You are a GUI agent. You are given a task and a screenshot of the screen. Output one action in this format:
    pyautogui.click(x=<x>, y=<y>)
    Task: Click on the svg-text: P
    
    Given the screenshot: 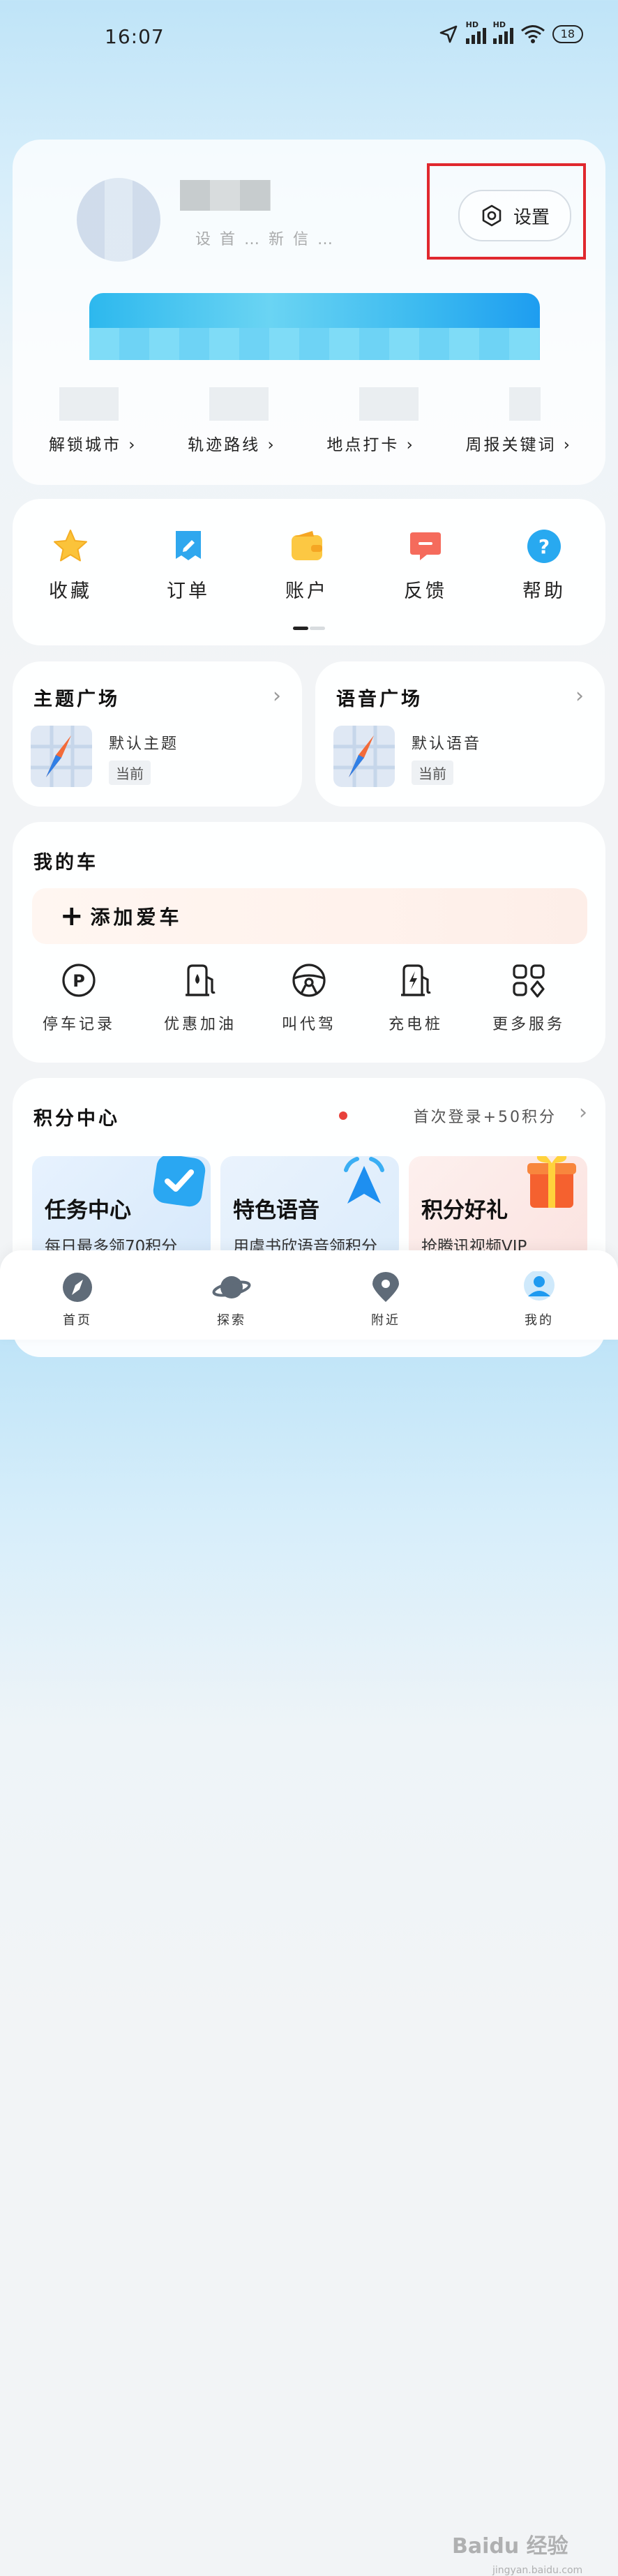 What is the action you would take?
    pyautogui.click(x=79, y=981)
    